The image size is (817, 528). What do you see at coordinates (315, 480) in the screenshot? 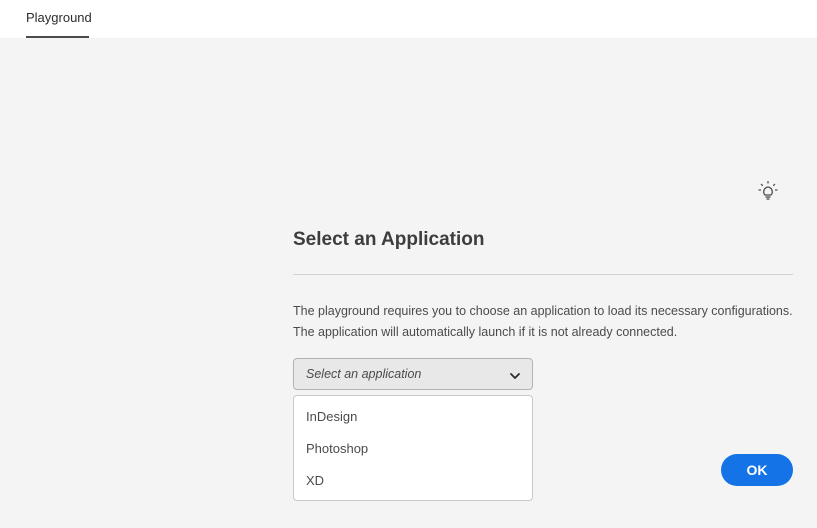
I see `menu-item-xd: XD` at bounding box center [315, 480].